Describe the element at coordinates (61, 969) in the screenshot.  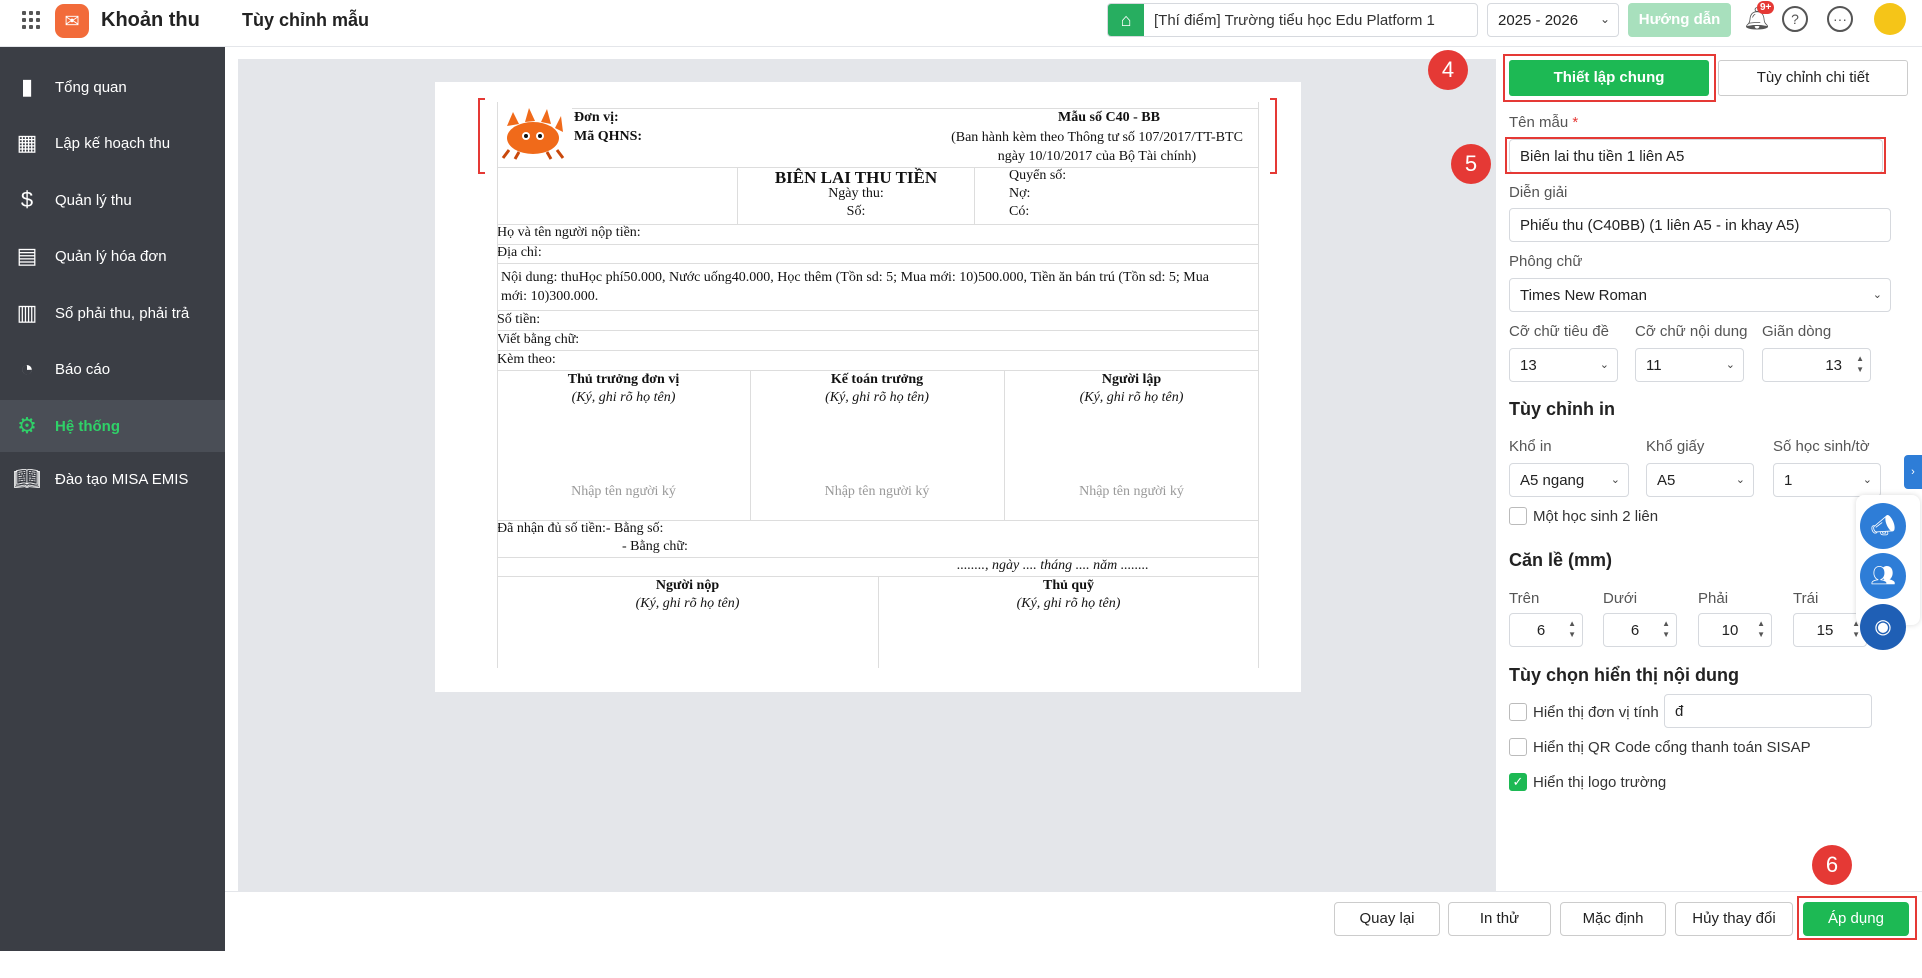
I see `collapse-label: Thu gọn` at that location.